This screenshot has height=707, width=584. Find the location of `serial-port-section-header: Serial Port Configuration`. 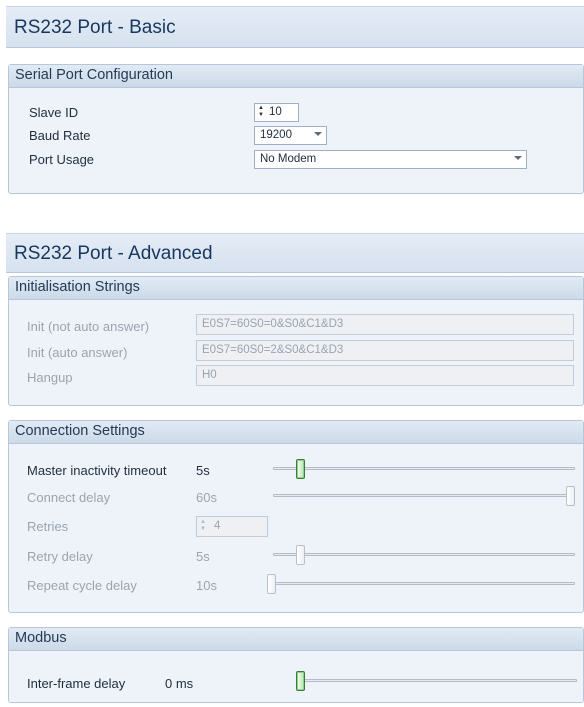

serial-port-section-header: Serial Port Configuration is located at coordinates (296, 76).